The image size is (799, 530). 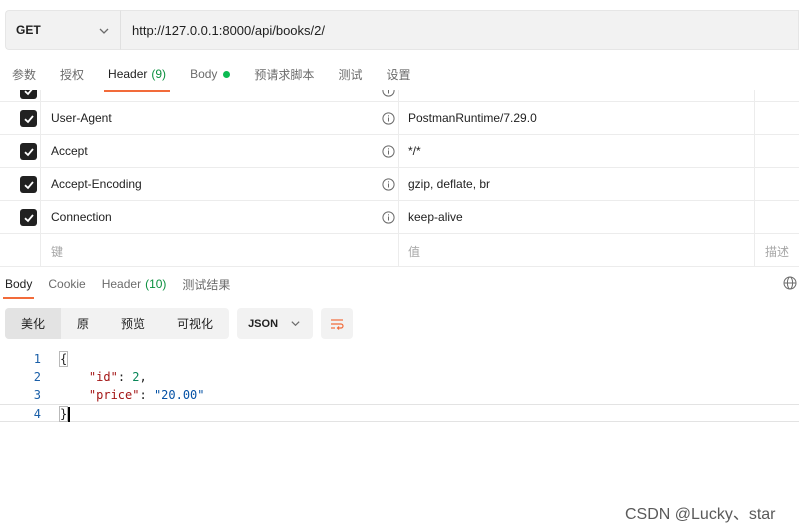 What do you see at coordinates (24, 74) in the screenshot?
I see `tab-params: 参数` at bounding box center [24, 74].